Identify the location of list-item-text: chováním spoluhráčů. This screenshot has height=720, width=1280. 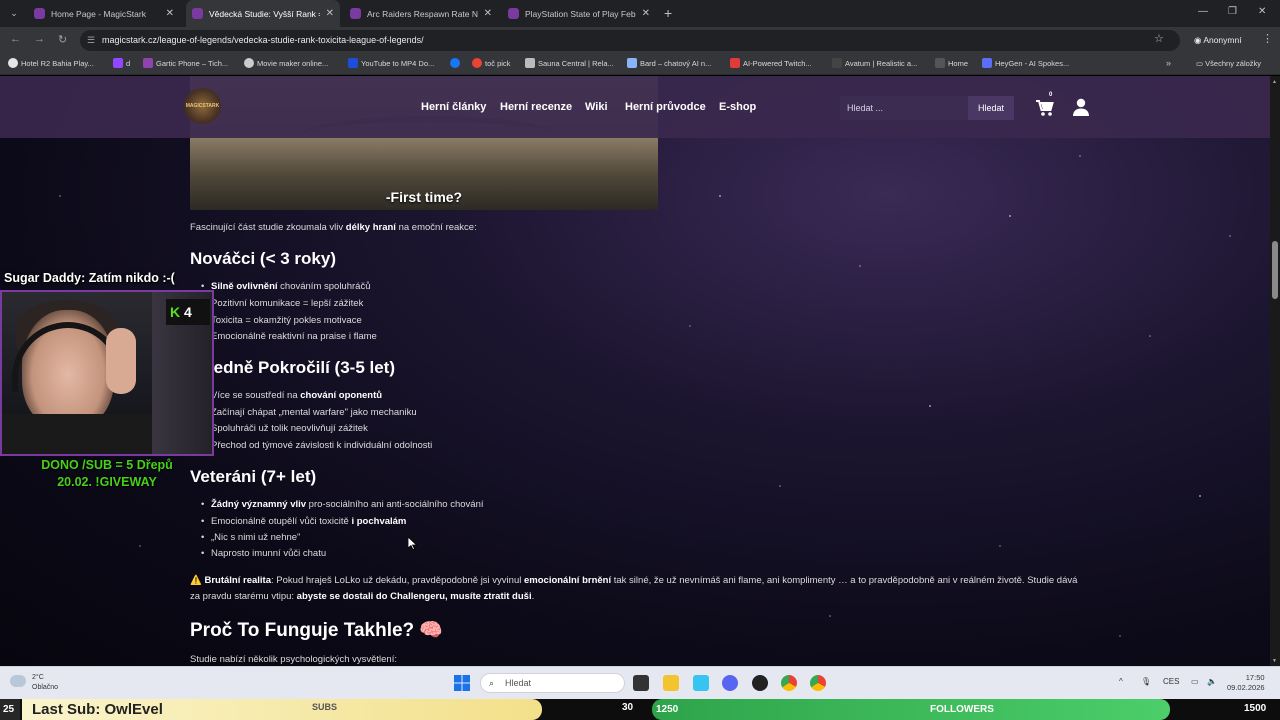
(324, 286).